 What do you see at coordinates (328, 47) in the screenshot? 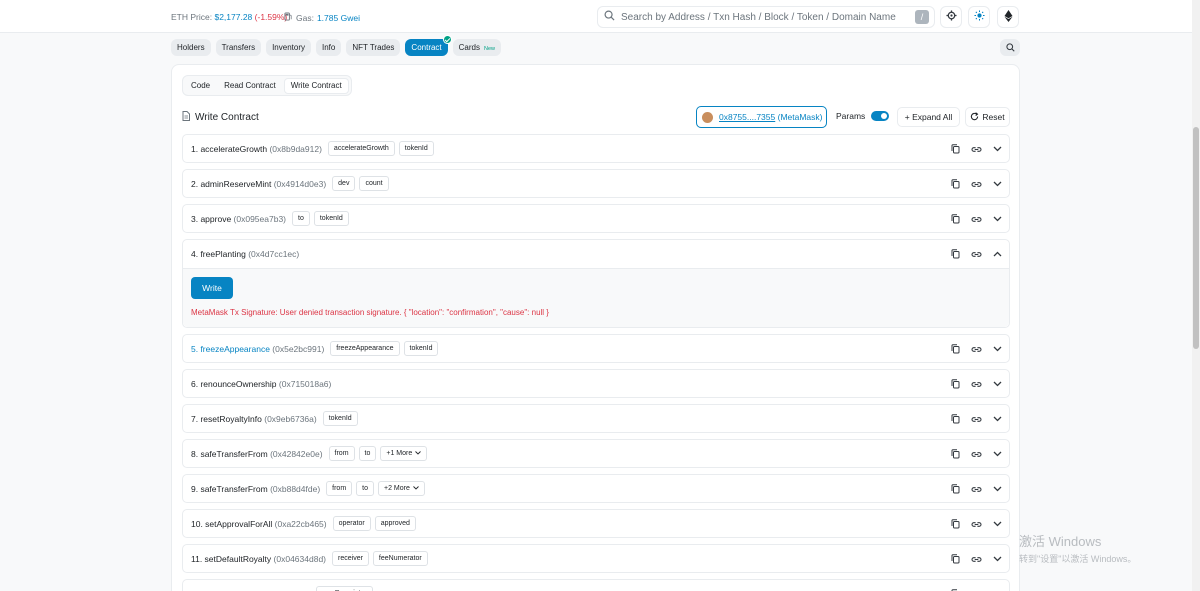
I see `tab-info: Info` at bounding box center [328, 47].